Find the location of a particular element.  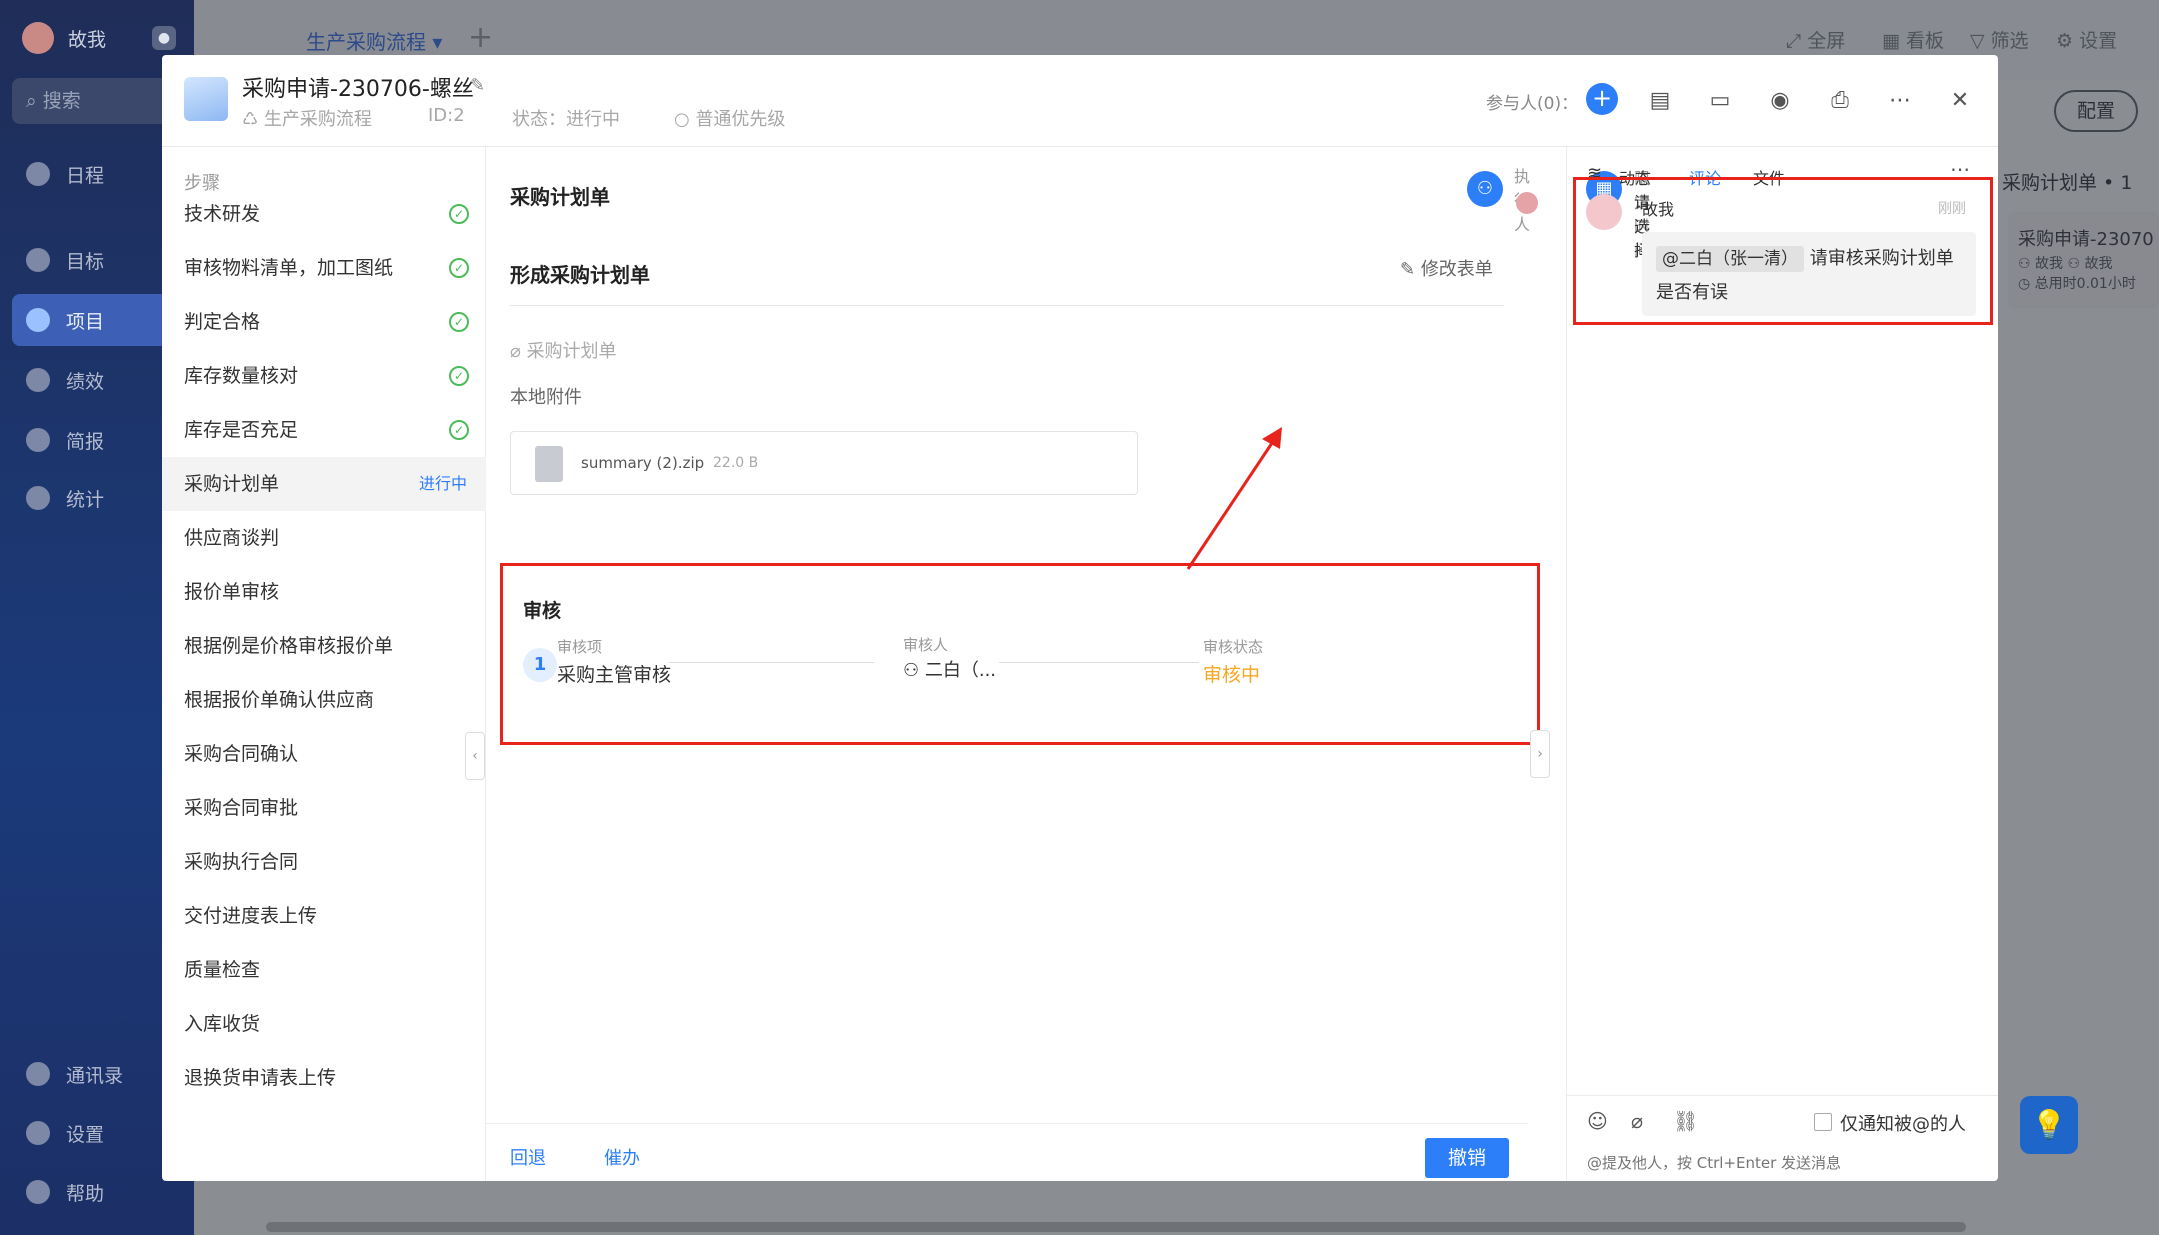

participants-label: 参与人(0)： is located at coordinates (1532, 104).